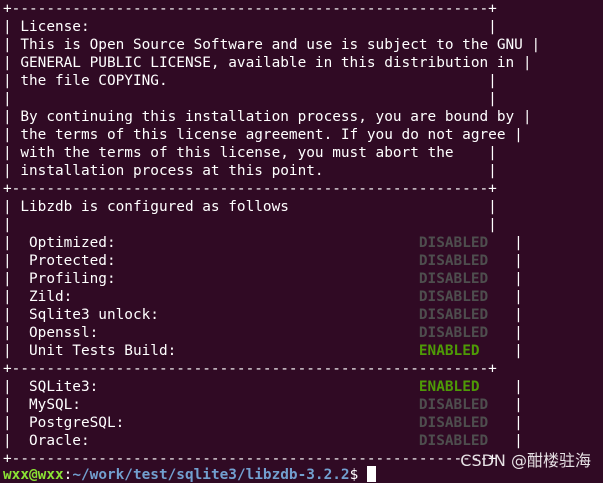  Describe the element at coordinates (211, 441) in the screenshot. I see `config-label: | Oracle:` at that location.